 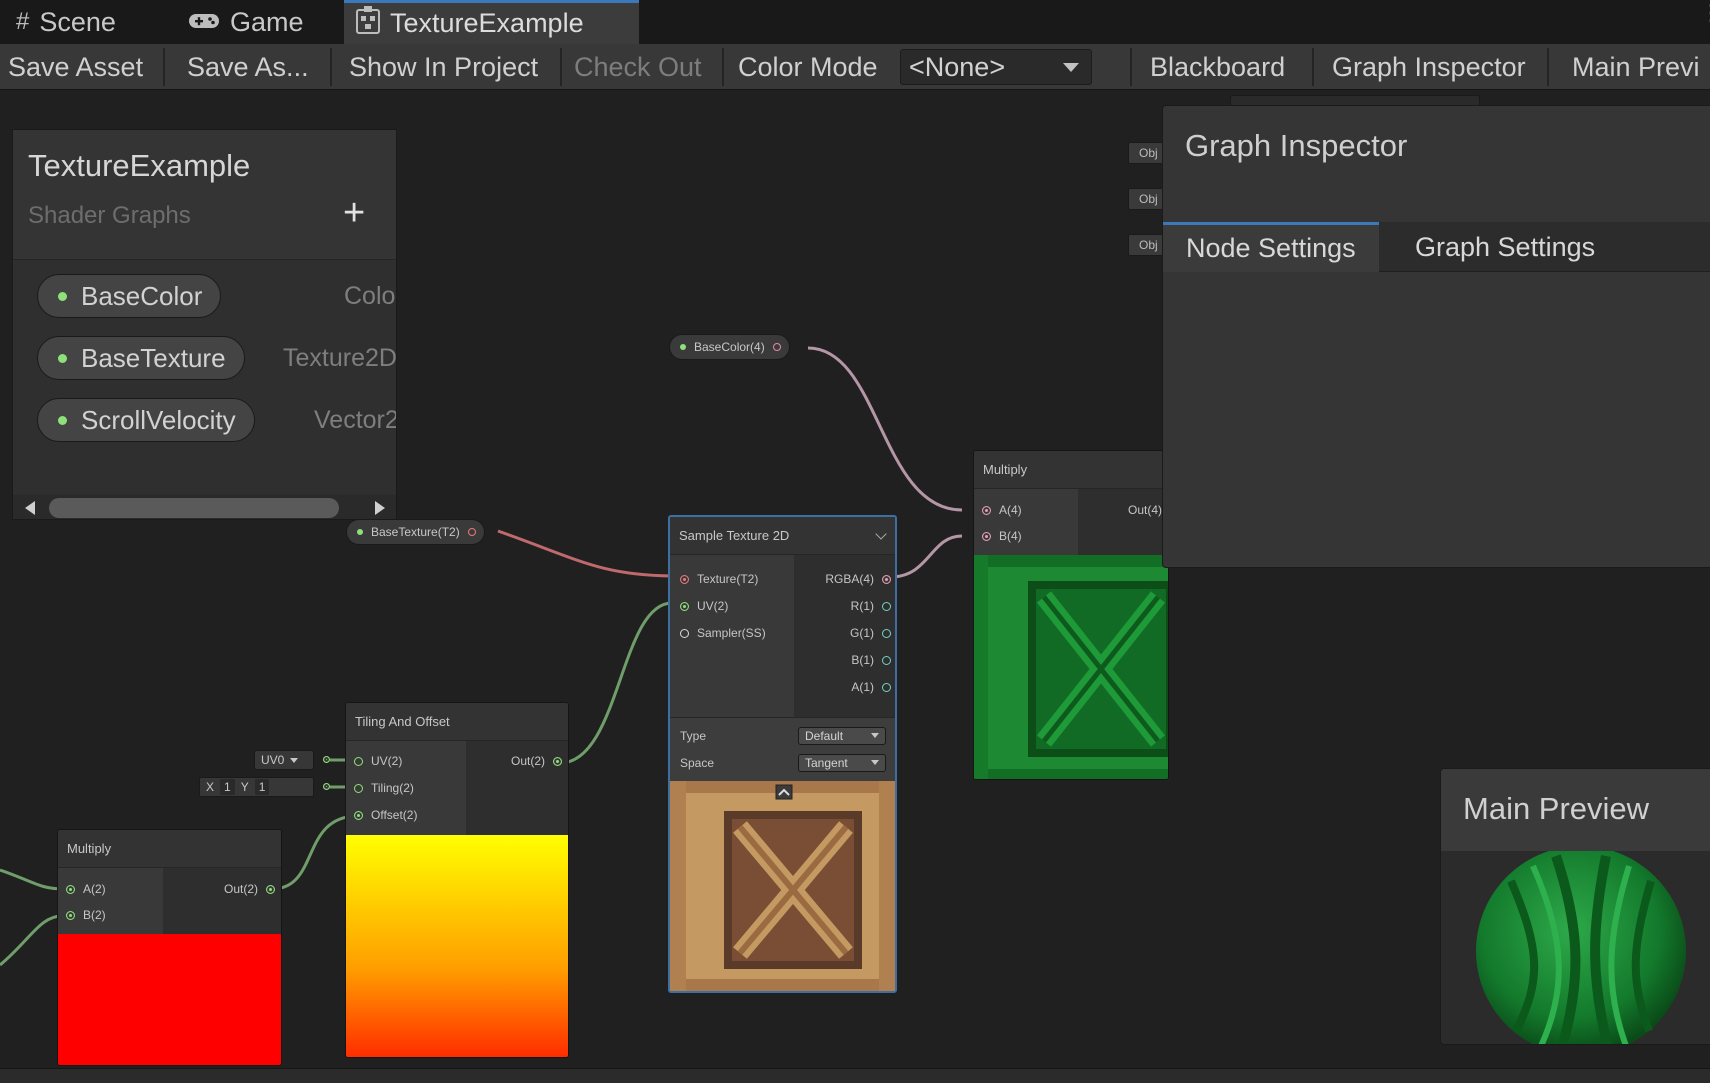 I want to click on node-header: Sample Texture 2D, so click(x=782, y=536).